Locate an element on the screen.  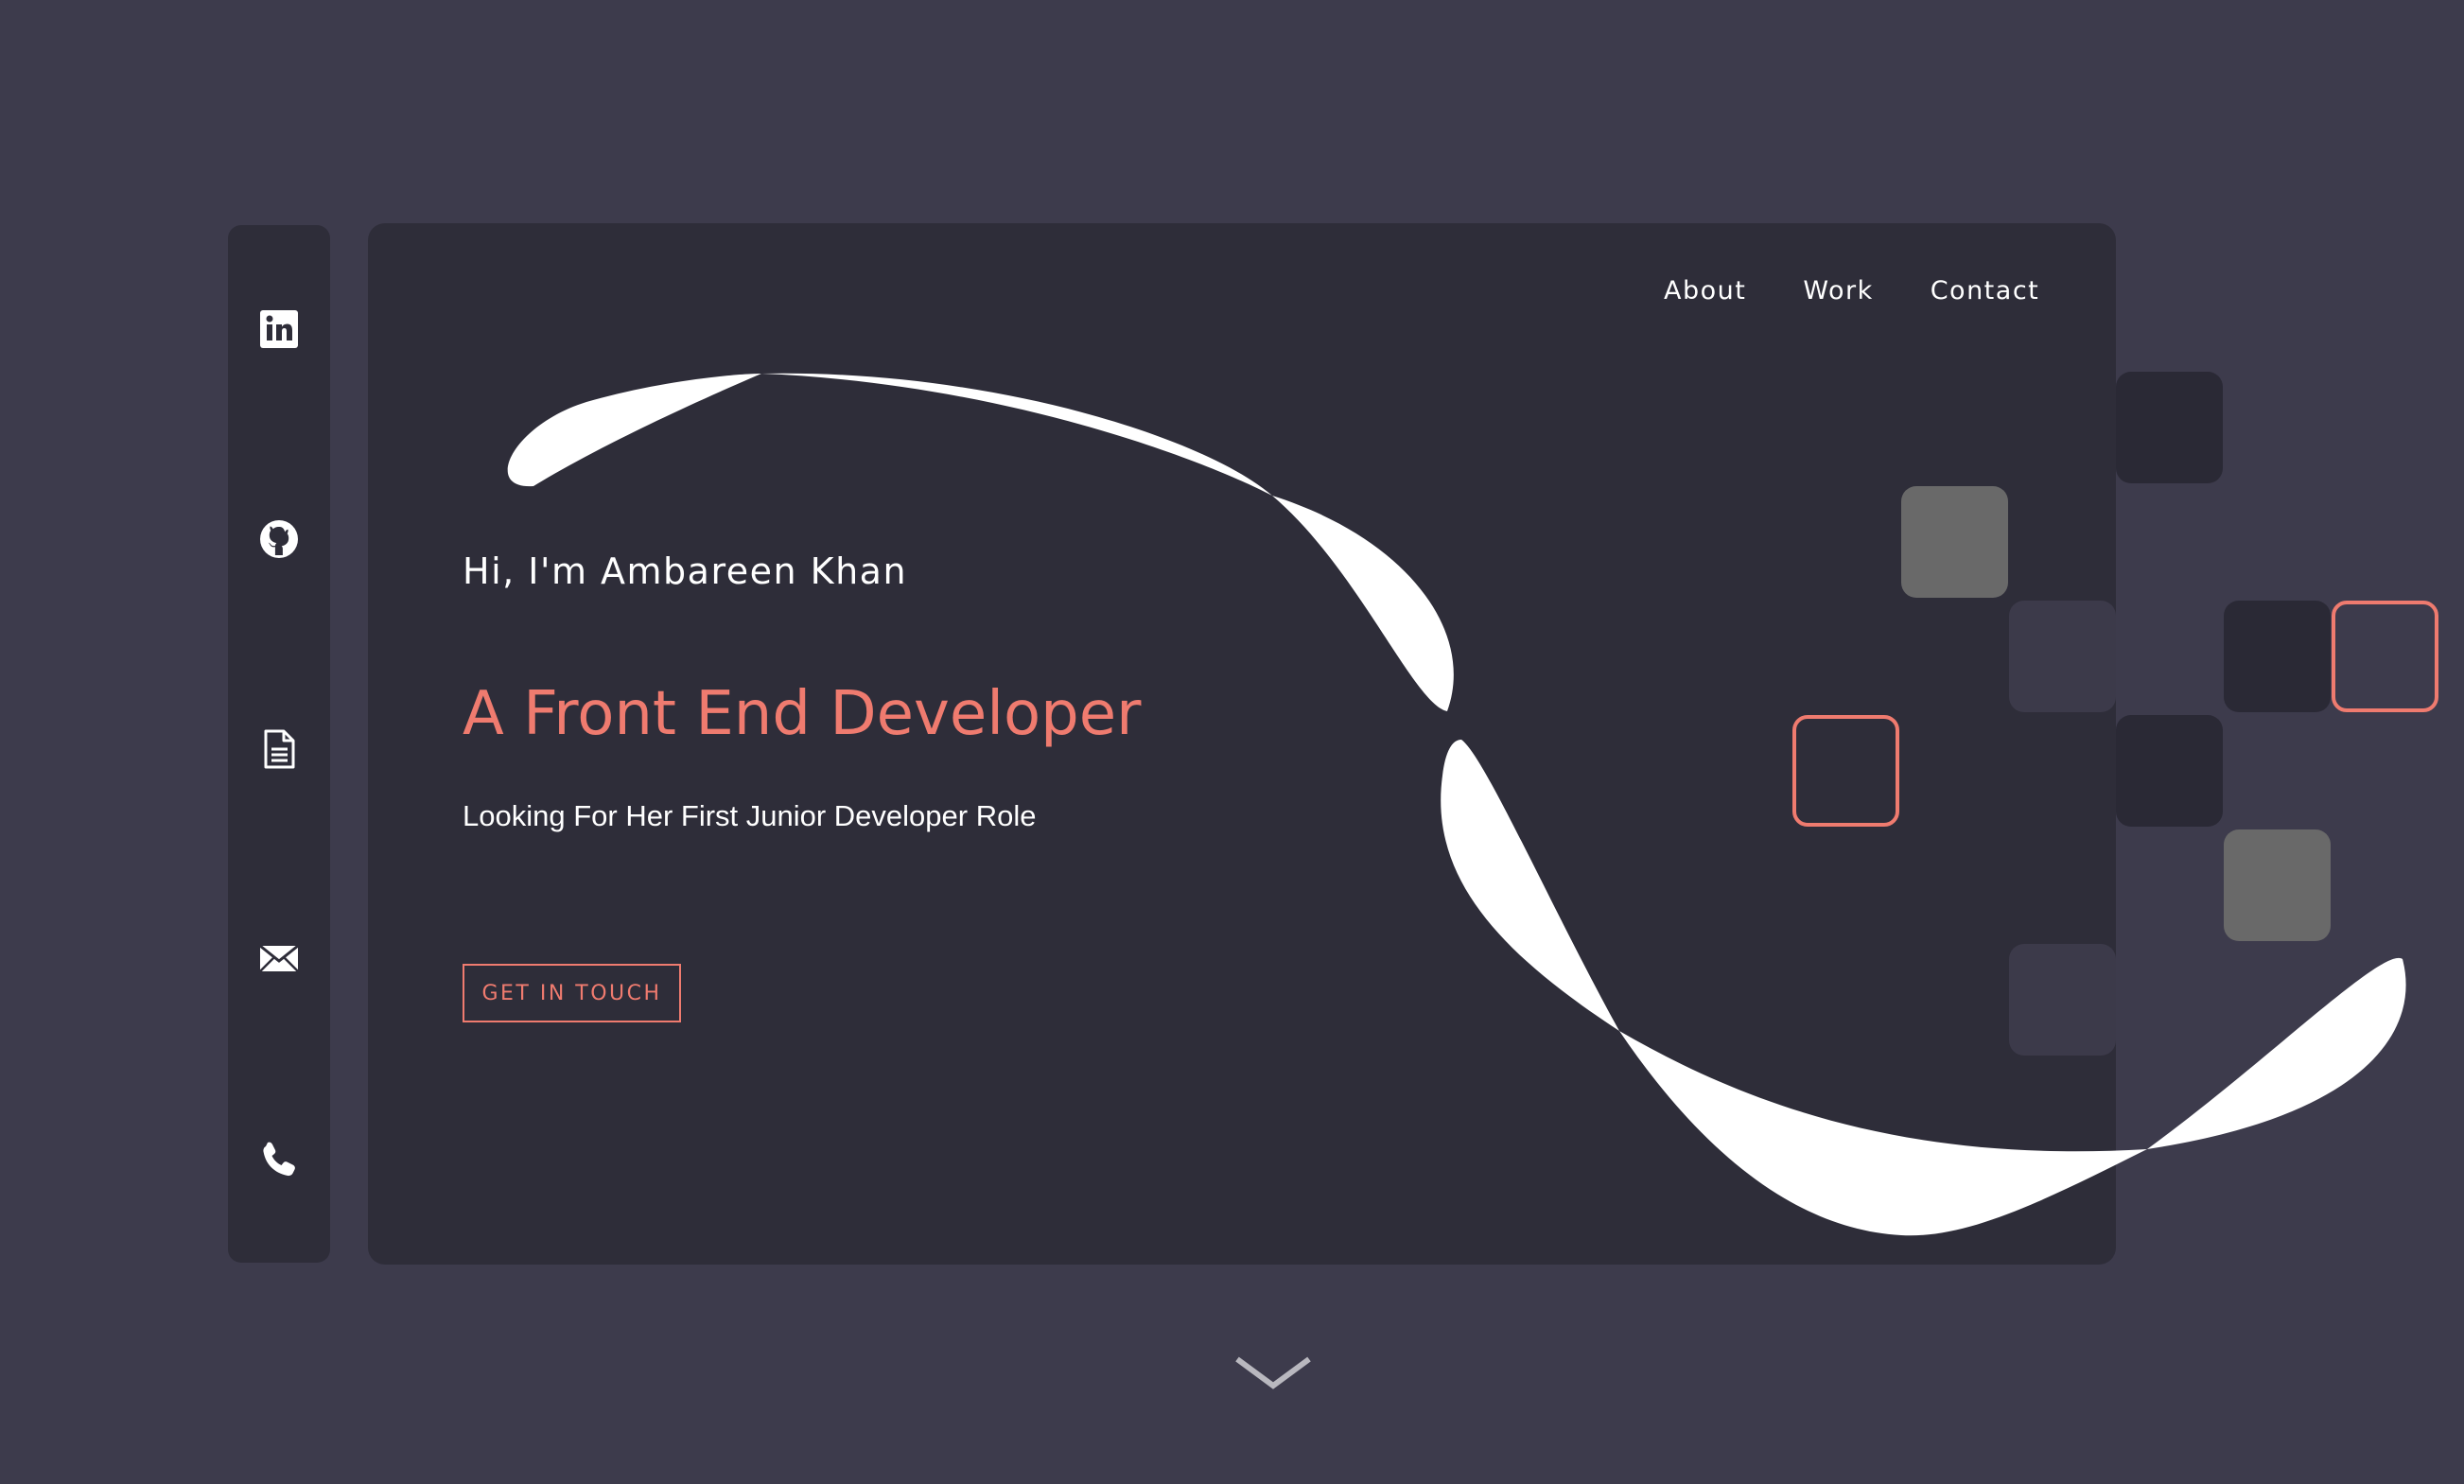
hero-headline: A Front End Developer is located at coordinates (802, 714).